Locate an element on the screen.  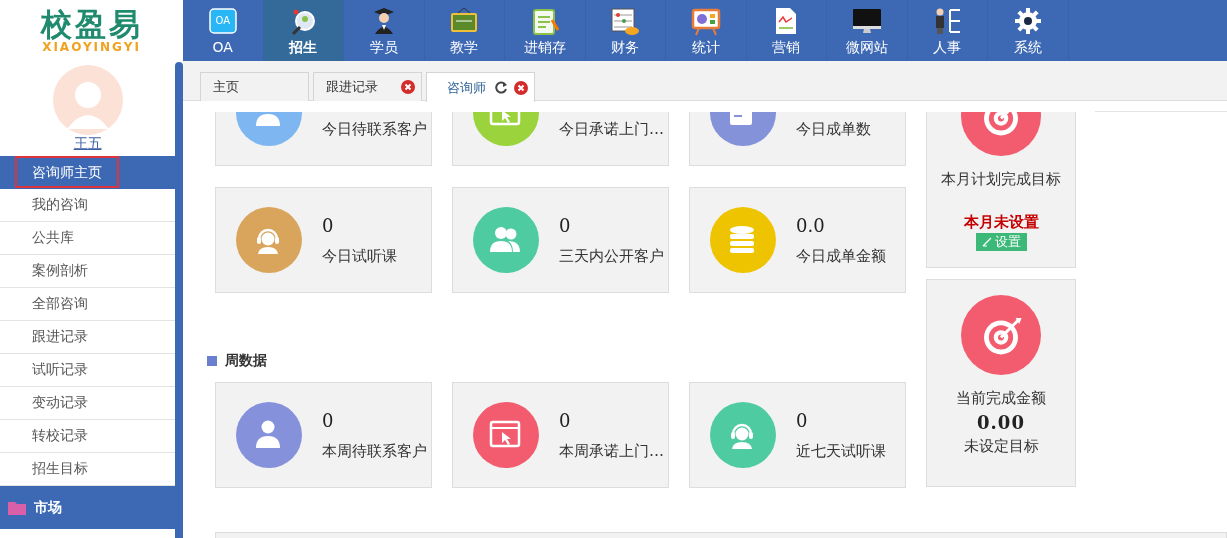
oa-icon: OA is located at coordinates (222, 21).